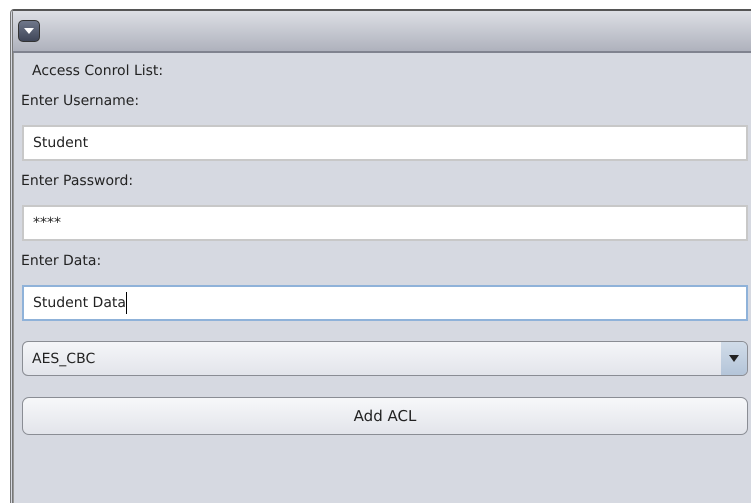 The image size is (751, 503). What do you see at coordinates (385, 416) in the screenshot?
I see `add-button: Add ACL` at bounding box center [385, 416].